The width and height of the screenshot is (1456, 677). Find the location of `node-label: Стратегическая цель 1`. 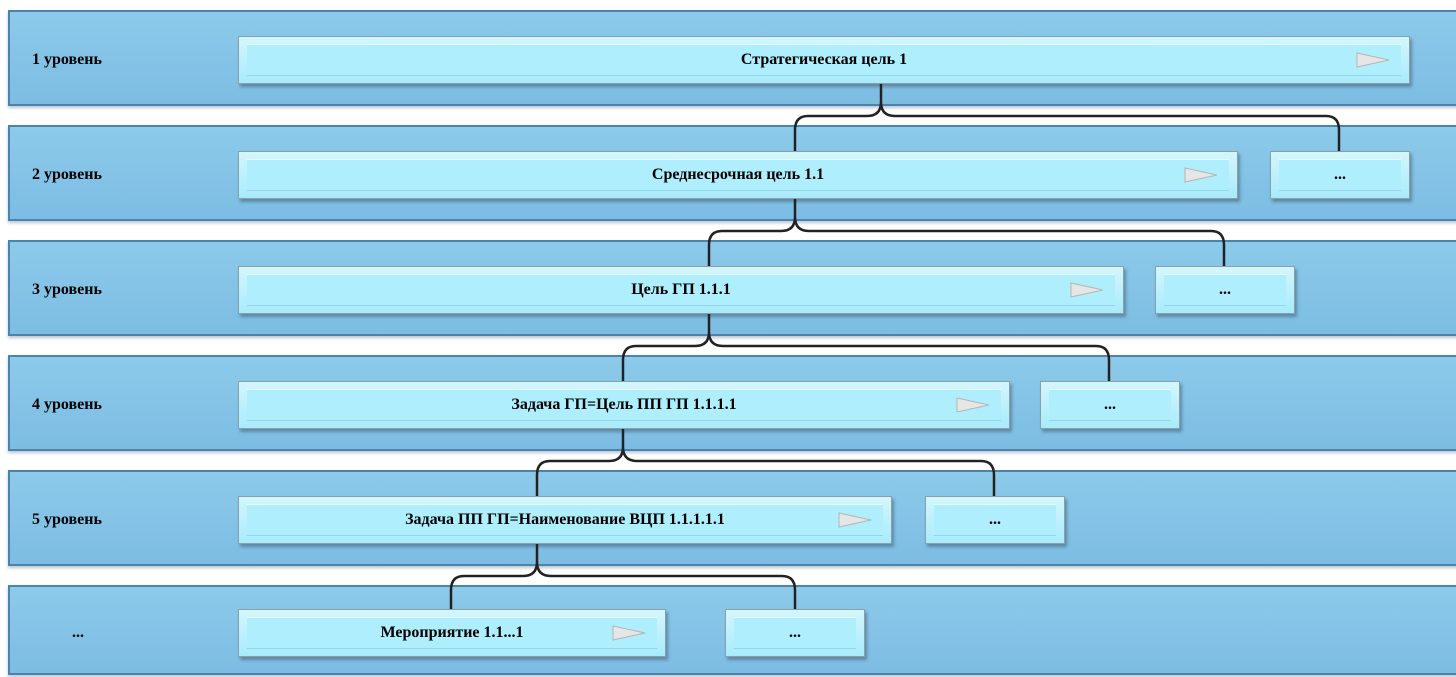

node-label: Стратегическая цель 1 is located at coordinates (824, 59).